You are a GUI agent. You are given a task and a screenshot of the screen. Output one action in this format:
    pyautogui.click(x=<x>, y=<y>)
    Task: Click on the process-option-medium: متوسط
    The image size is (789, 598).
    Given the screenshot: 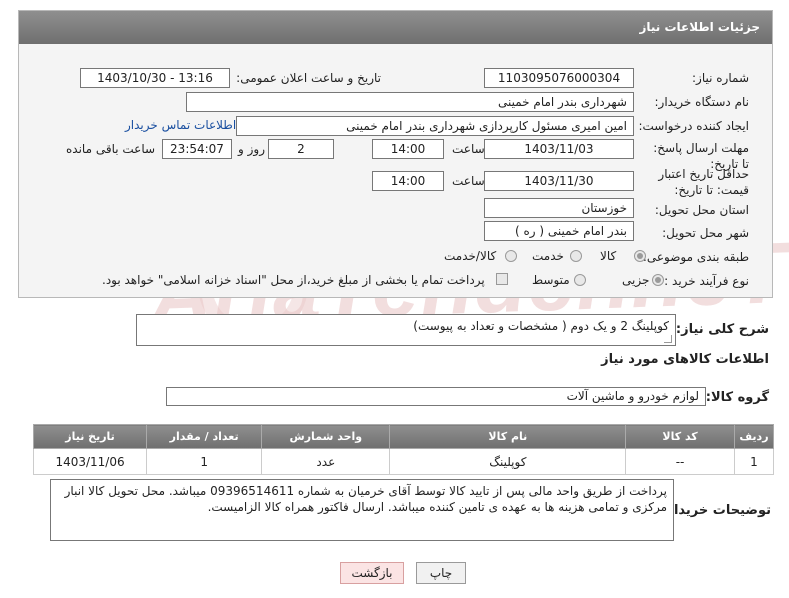 What is the action you would take?
    pyautogui.click(x=551, y=280)
    